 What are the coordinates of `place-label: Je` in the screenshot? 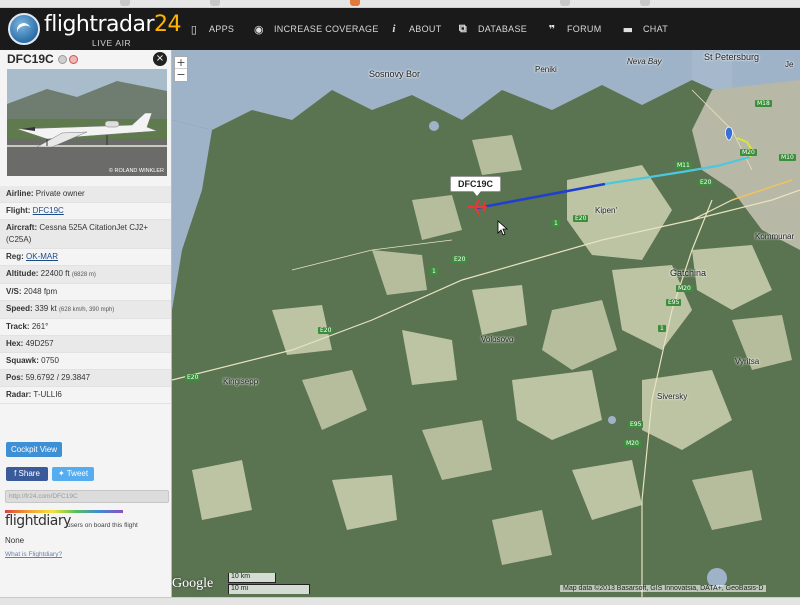 It's located at (789, 64).